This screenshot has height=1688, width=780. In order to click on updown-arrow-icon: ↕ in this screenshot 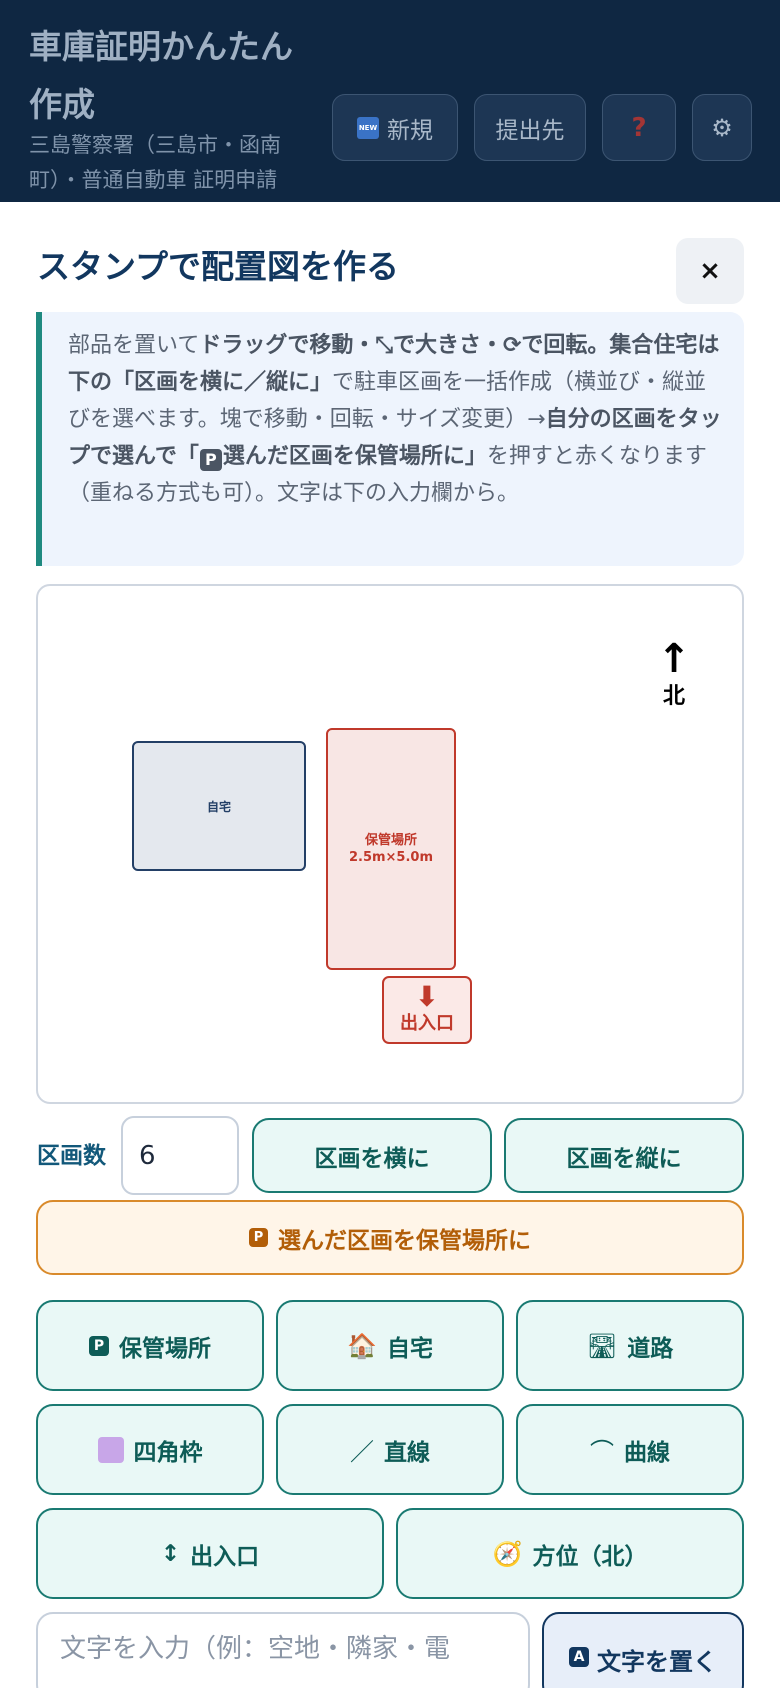, I will do `click(170, 1553)`.